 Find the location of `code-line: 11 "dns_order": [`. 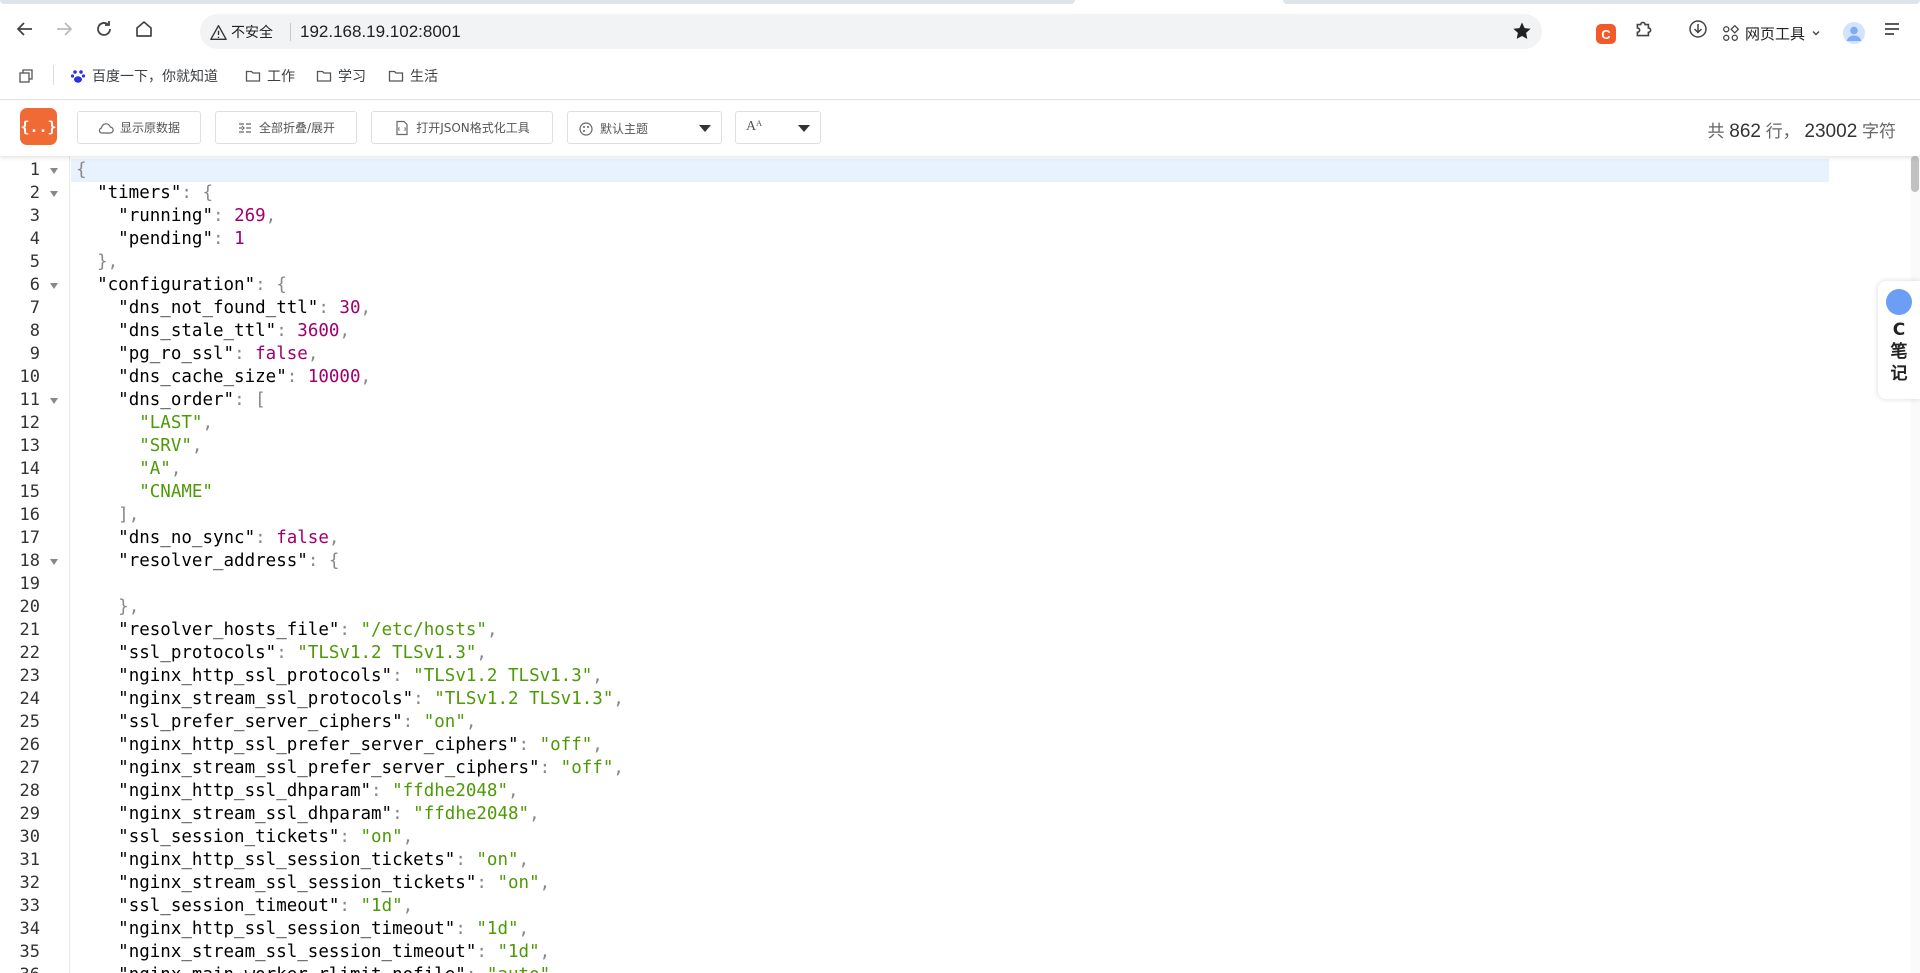

code-line: 11 "dns_order": [ is located at coordinates (960, 400).